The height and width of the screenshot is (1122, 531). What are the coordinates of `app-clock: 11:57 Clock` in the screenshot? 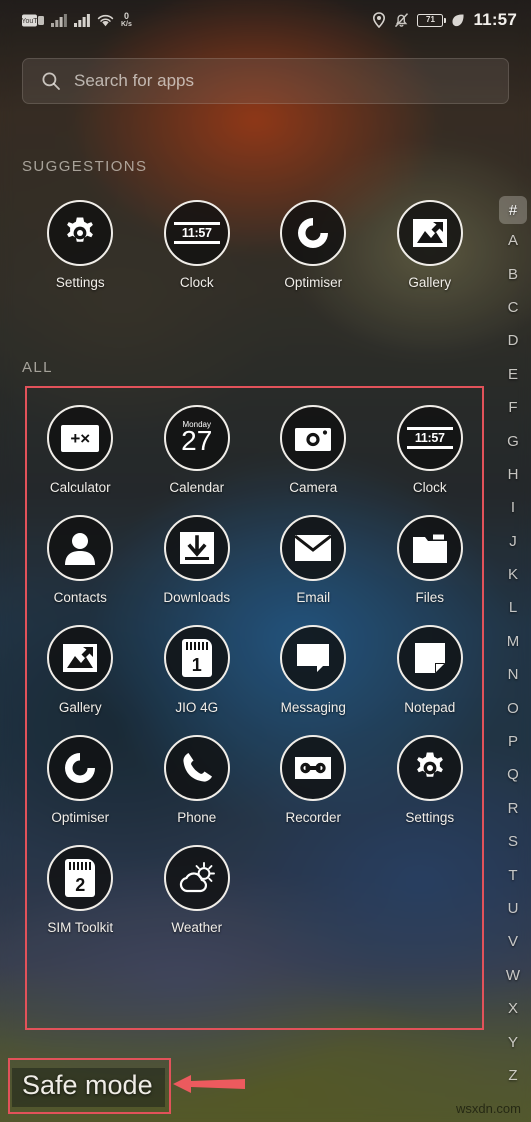 It's located at (430, 450).